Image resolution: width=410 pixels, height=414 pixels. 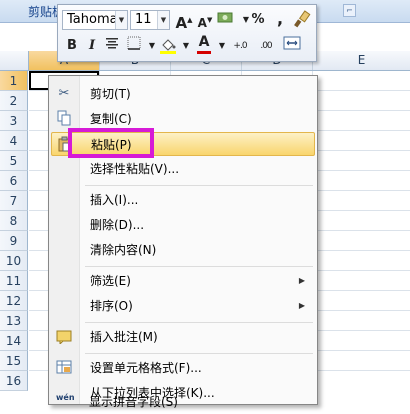 I want to click on italic-button: I, so click(x=92, y=46).